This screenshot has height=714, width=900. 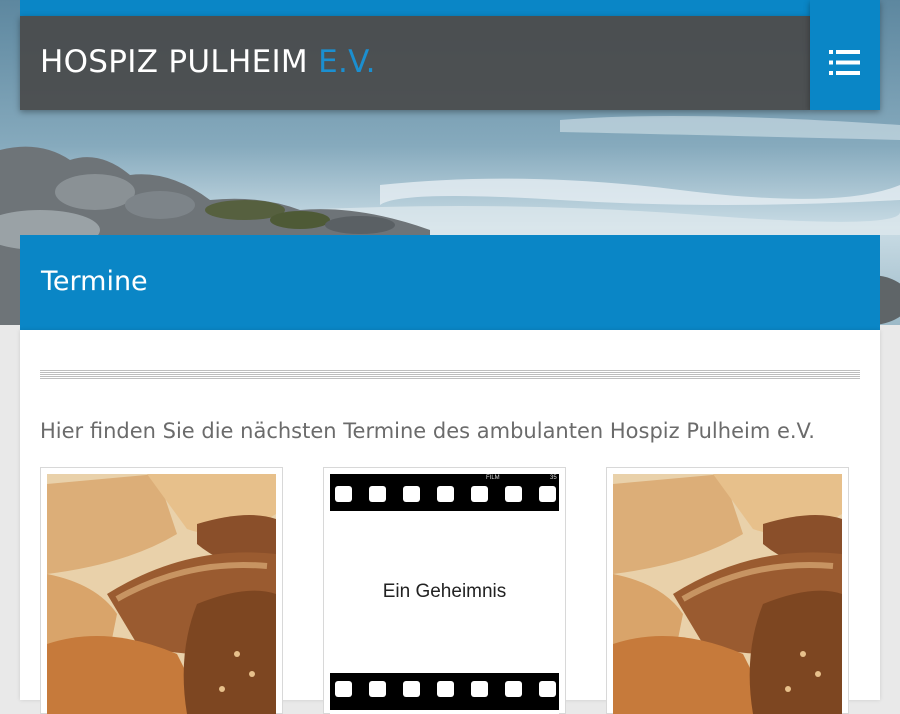 What do you see at coordinates (553, 478) in the screenshot?
I see `film-number: 35` at bounding box center [553, 478].